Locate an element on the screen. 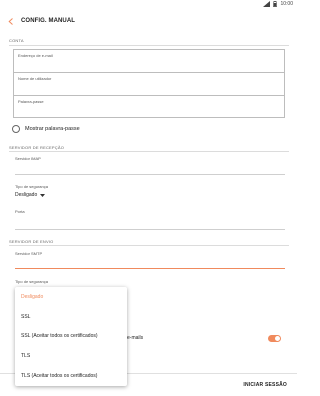 The width and height of the screenshot is (320, 396). toggle-knob is located at coordinates (277, 338).